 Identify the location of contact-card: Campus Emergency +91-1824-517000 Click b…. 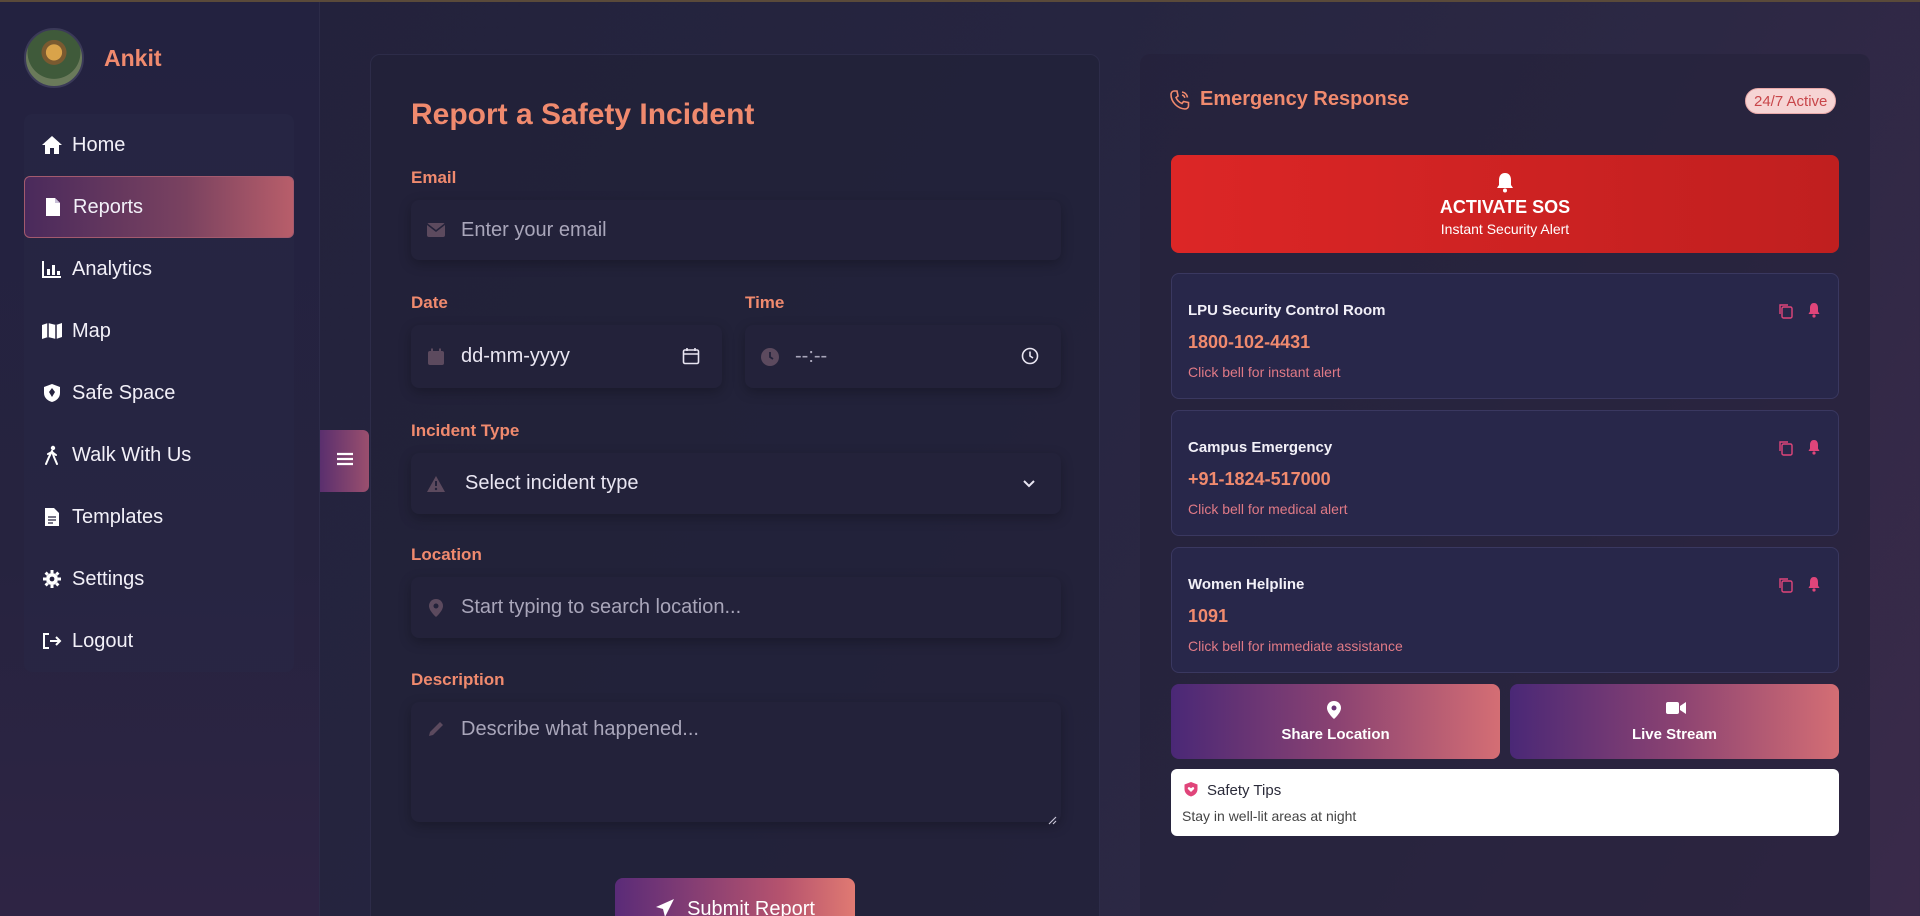
(1505, 473).